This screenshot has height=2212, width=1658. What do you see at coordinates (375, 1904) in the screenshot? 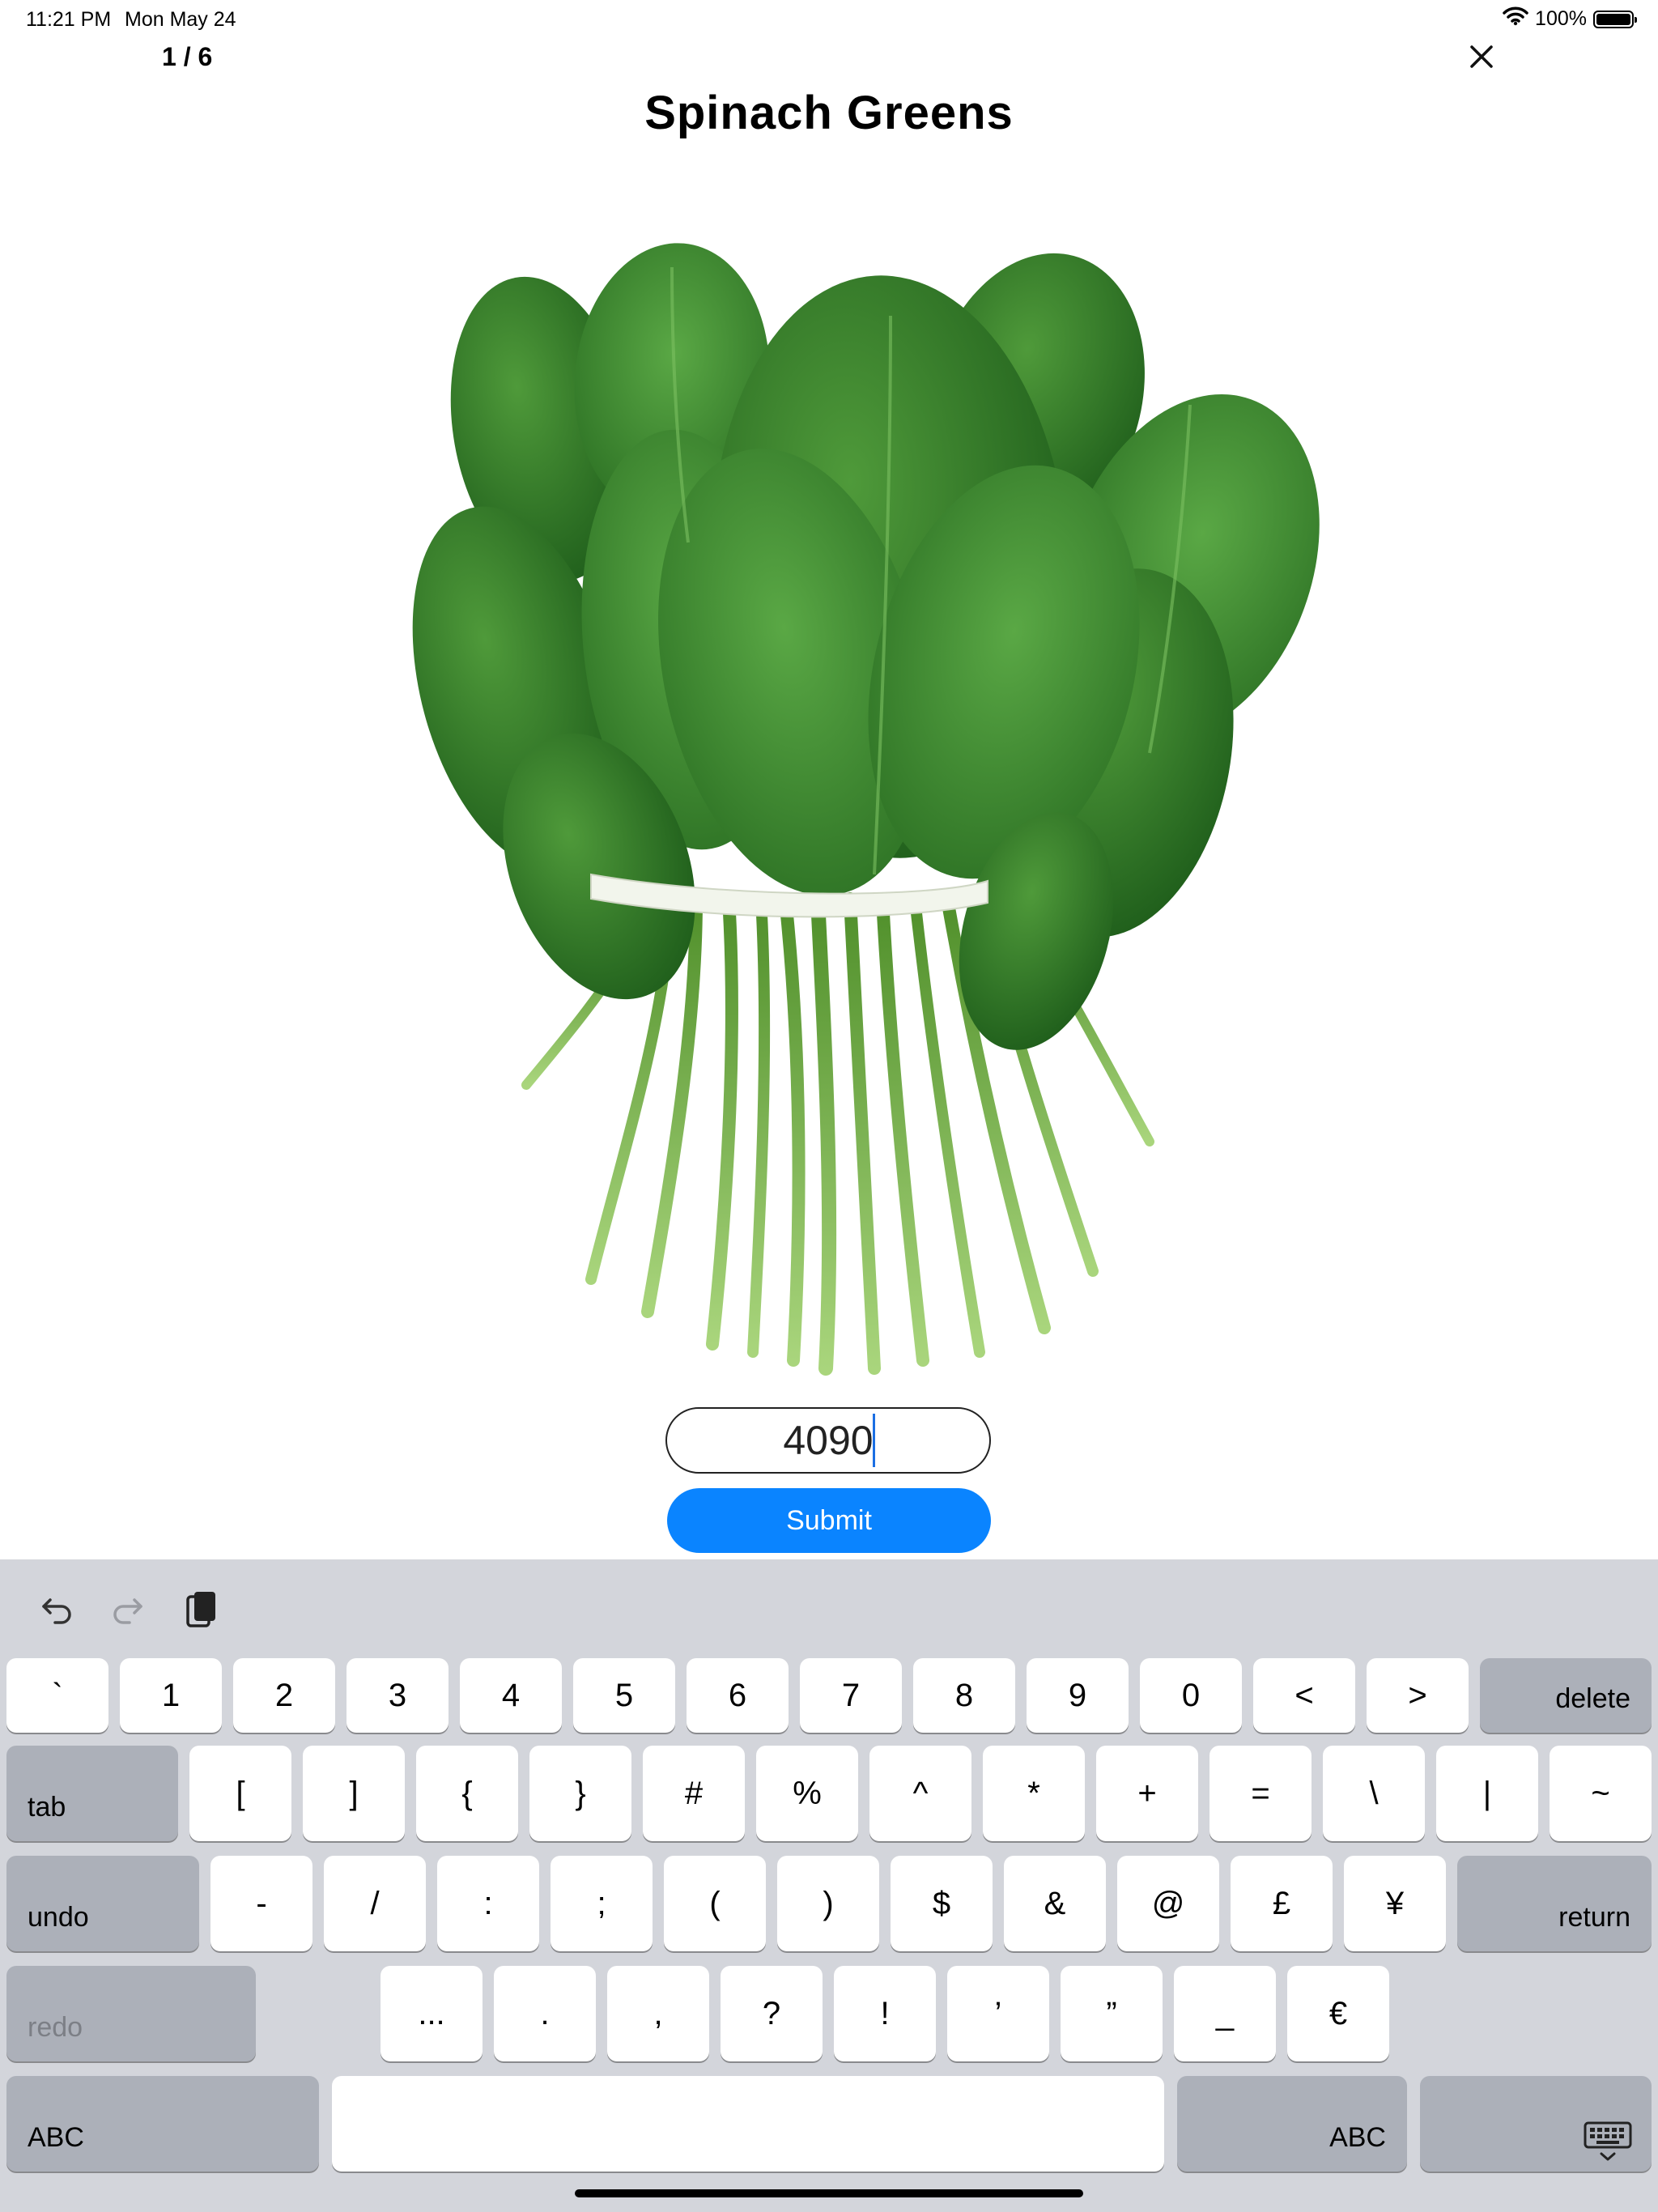
I see `key-slash: /` at bounding box center [375, 1904].